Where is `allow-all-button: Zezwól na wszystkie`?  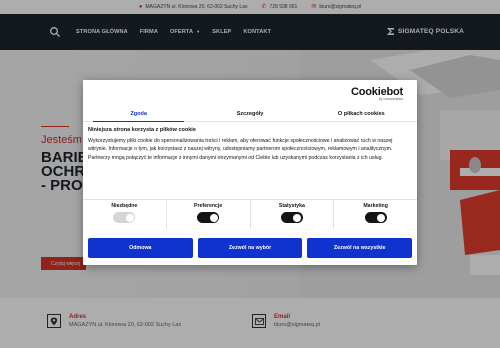
allow-all-button: Zezwól na wszystkie is located at coordinates (360, 248).